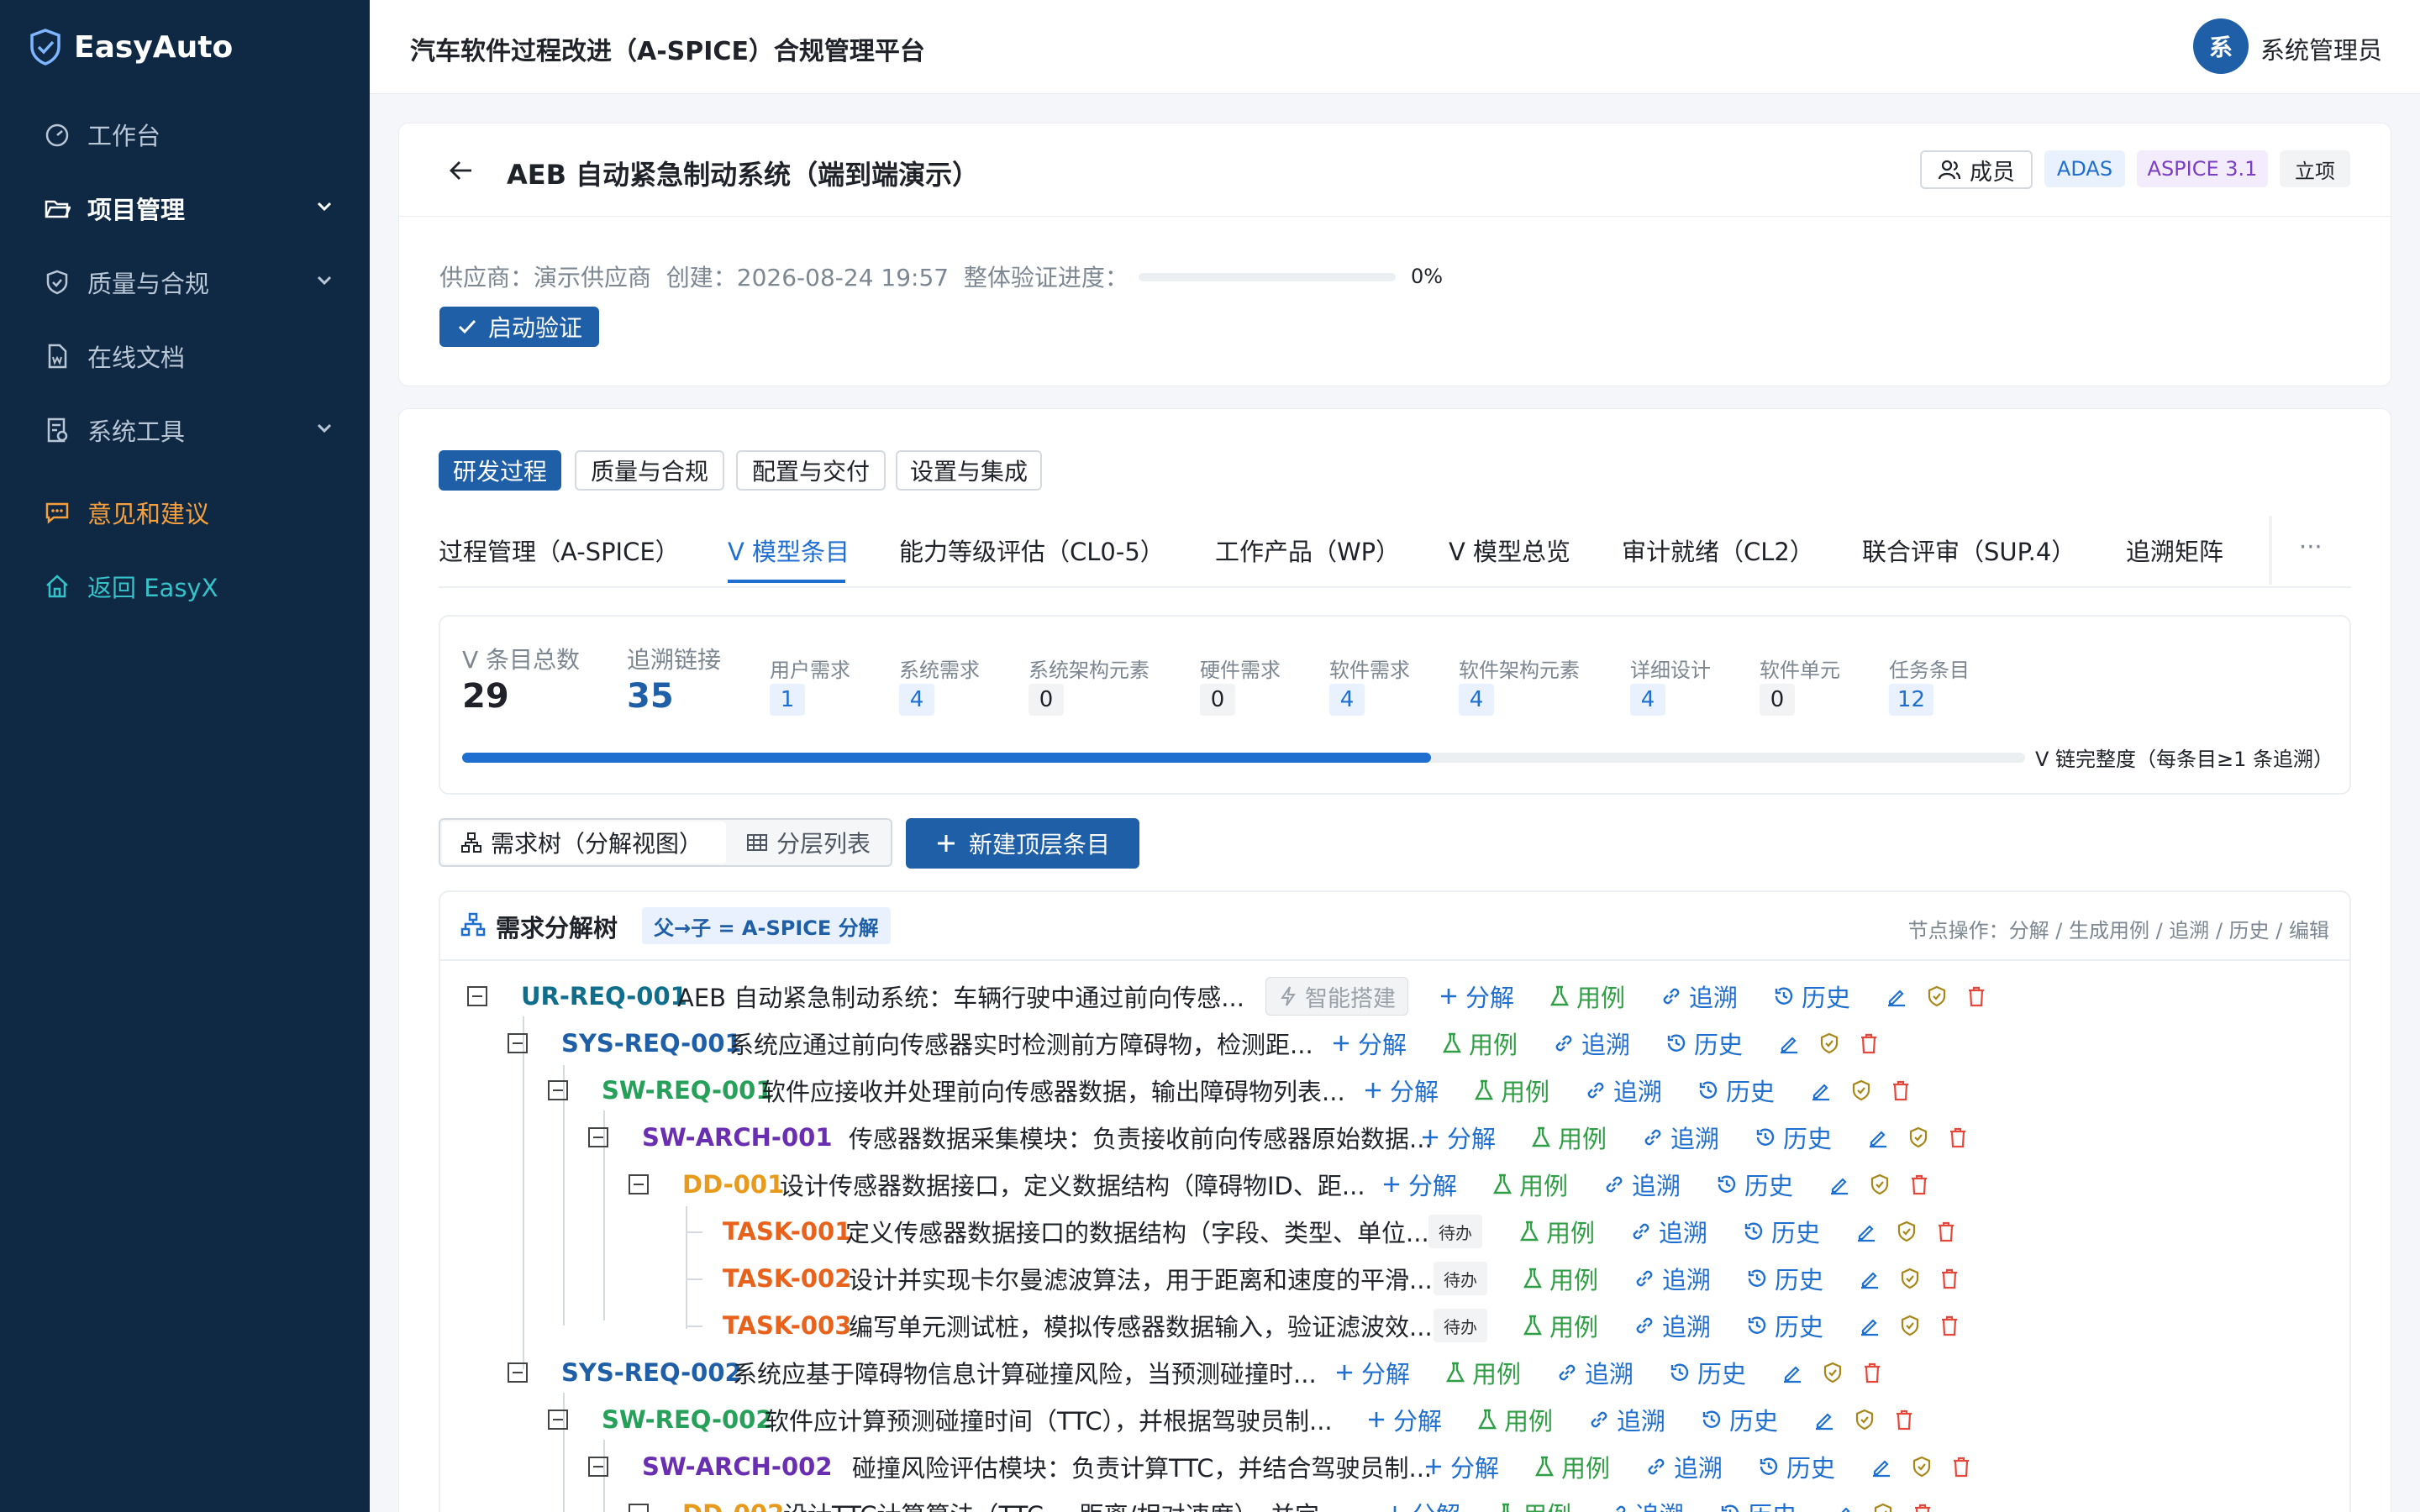 This screenshot has height=1512, width=2420. Describe the element at coordinates (2321, 48) in the screenshot. I see `user-name: 系统管理员` at that location.